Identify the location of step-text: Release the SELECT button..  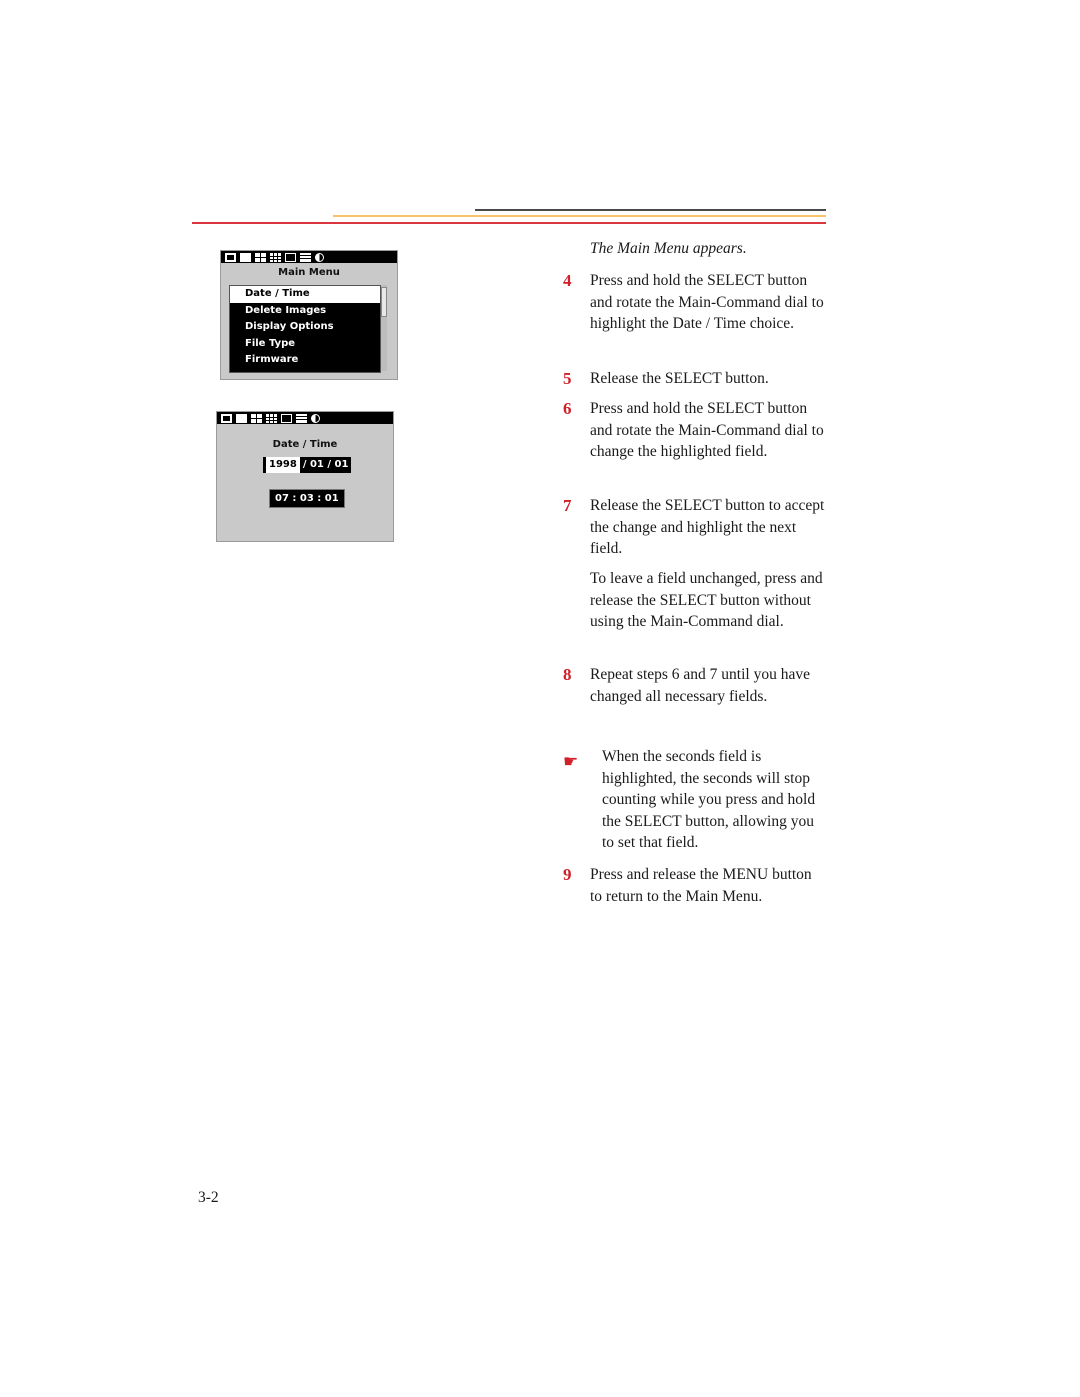
(679, 378).